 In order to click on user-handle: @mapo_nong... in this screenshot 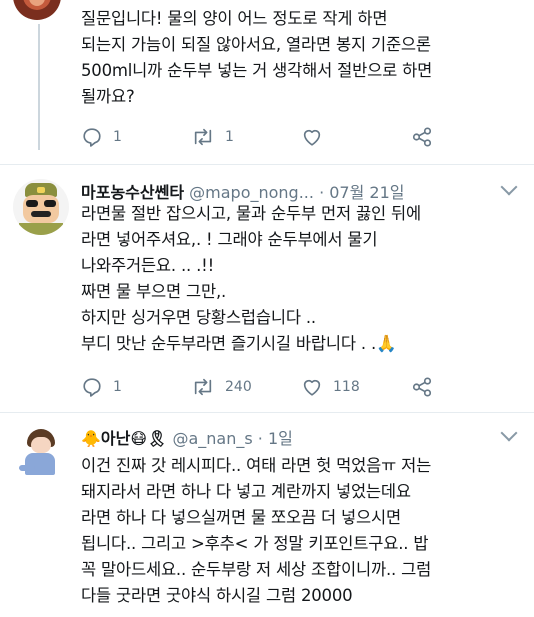, I will do `click(251, 192)`.